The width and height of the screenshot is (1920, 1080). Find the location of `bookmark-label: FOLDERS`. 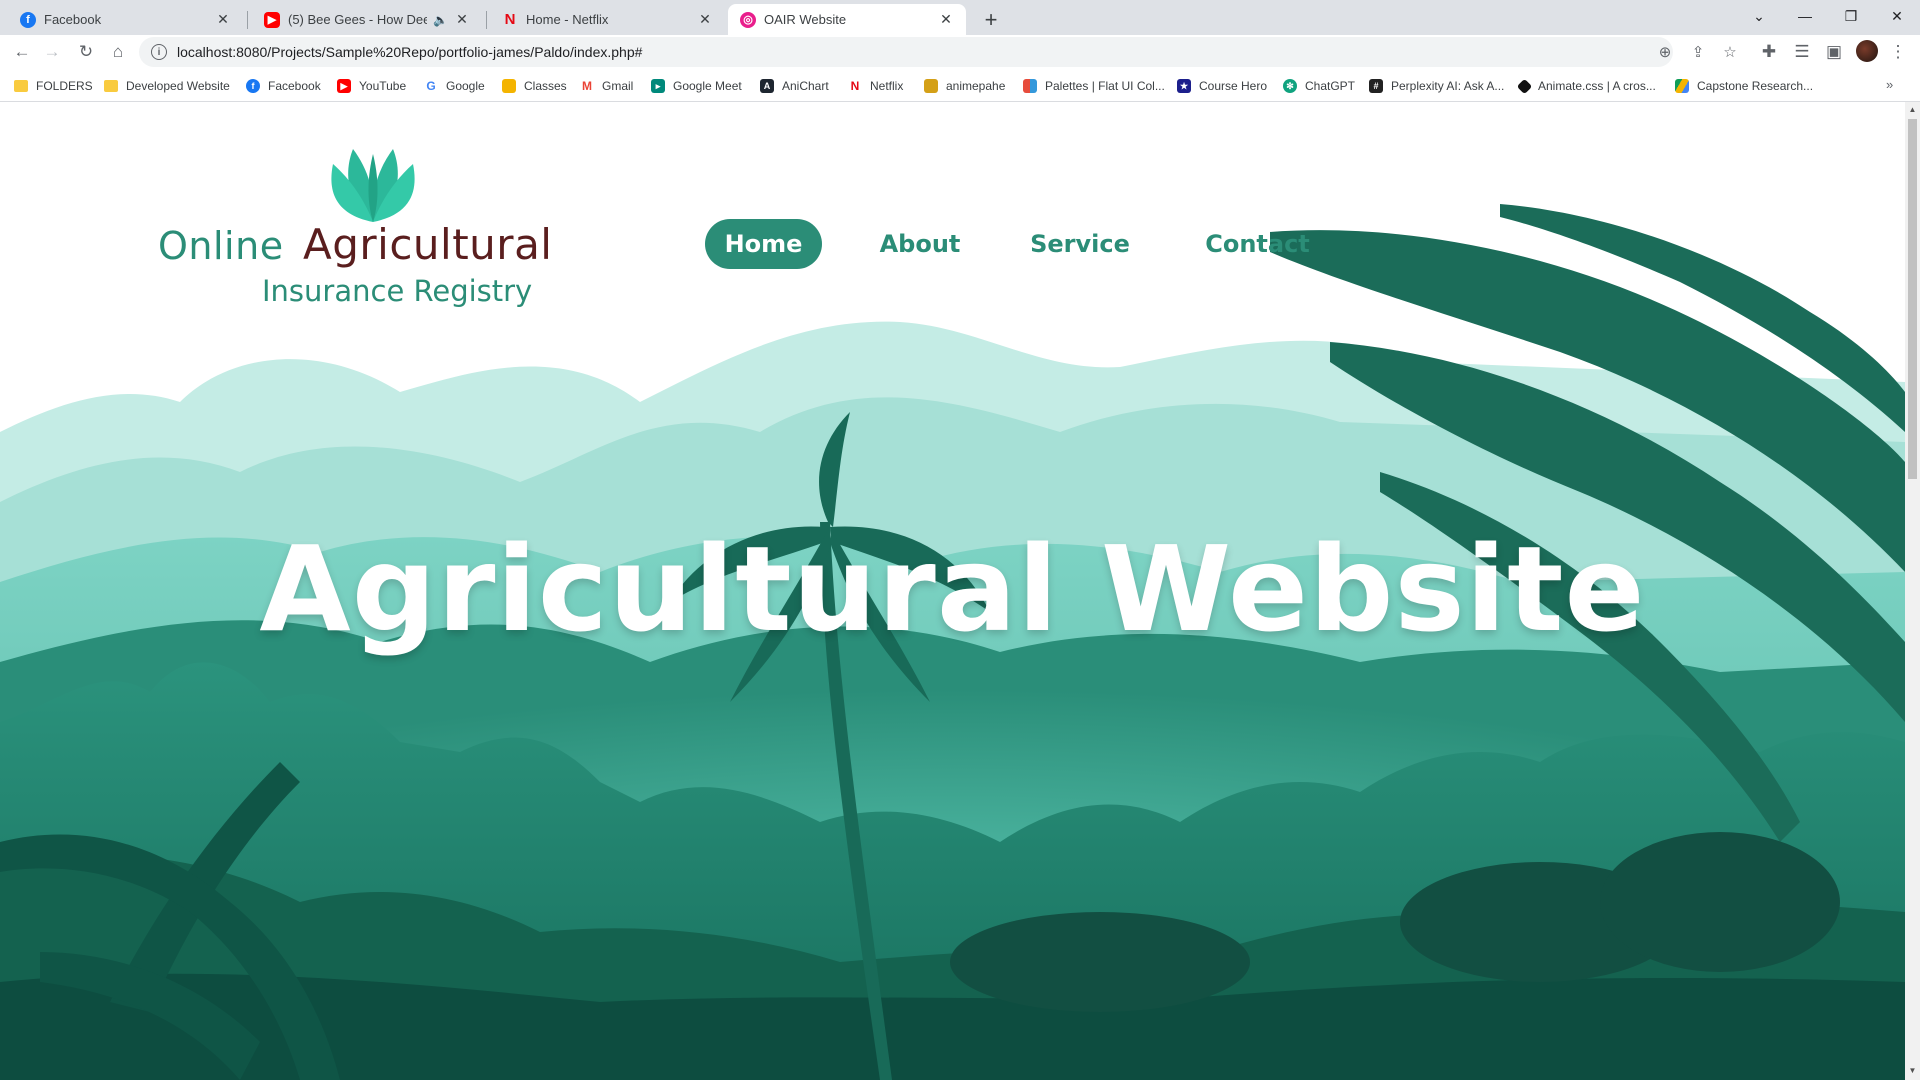

bookmark-label: FOLDERS is located at coordinates (64, 86).